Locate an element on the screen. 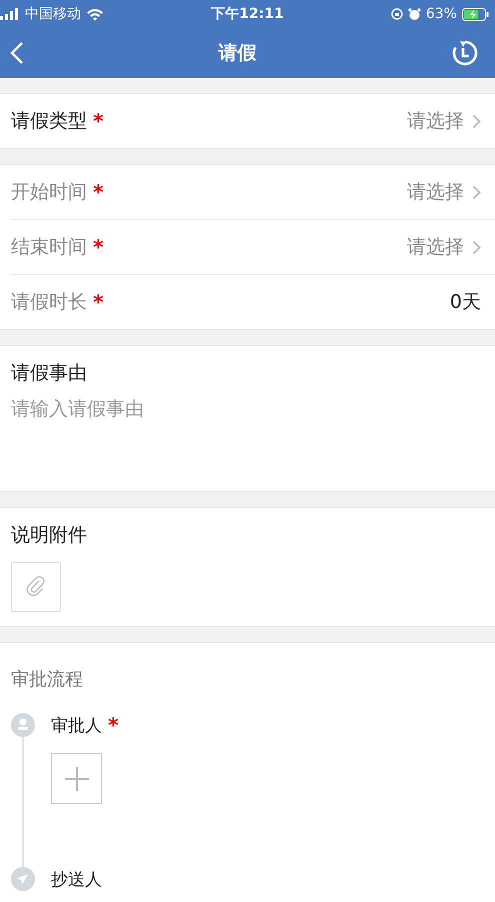  field-label: 请假时长 is located at coordinates (49, 302).